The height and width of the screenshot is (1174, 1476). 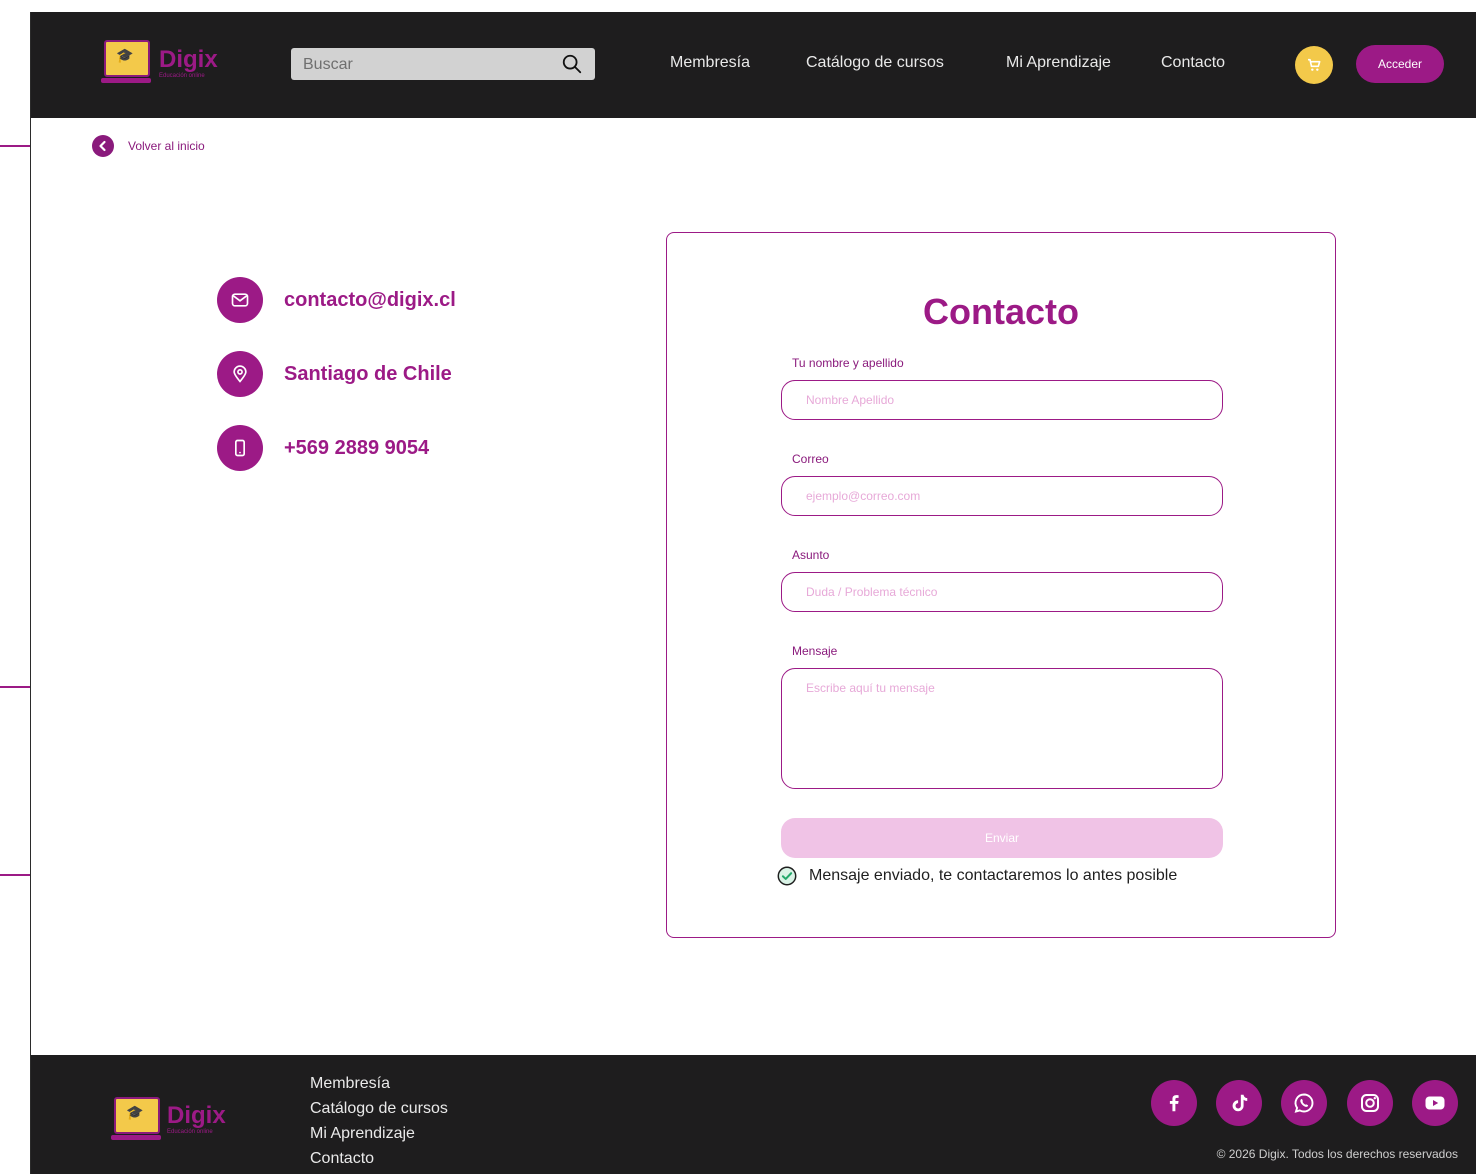 What do you see at coordinates (240, 448) in the screenshot?
I see `phone-icon` at bounding box center [240, 448].